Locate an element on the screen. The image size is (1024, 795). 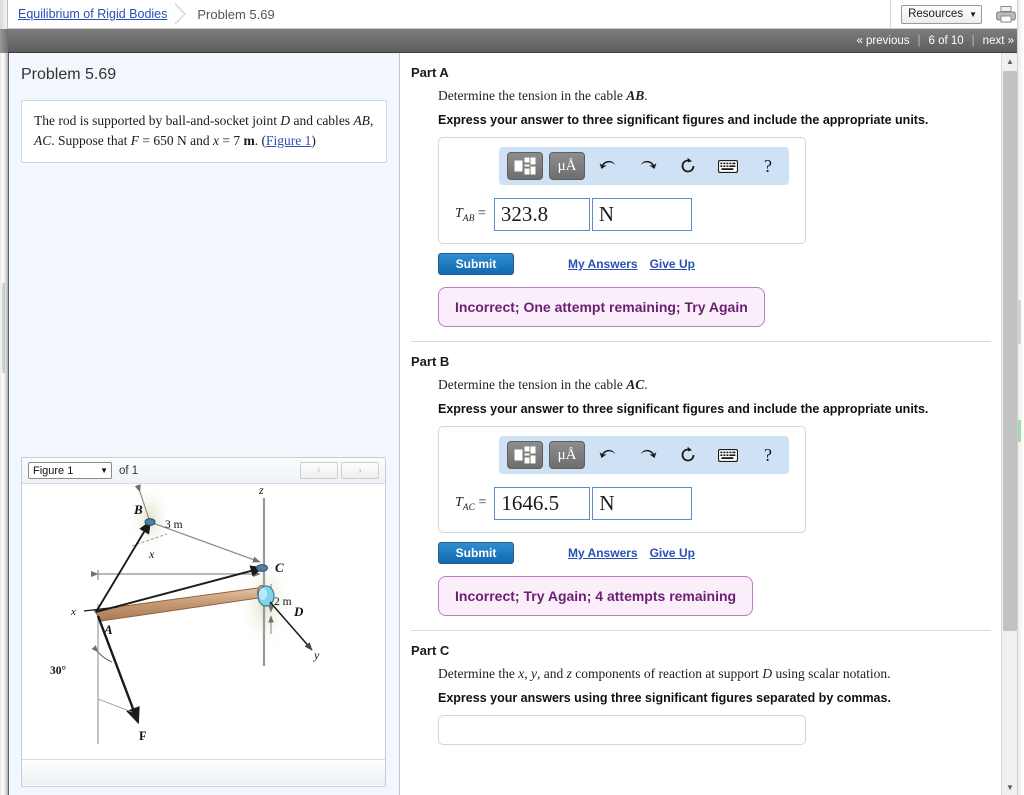
stmt-1c: and is located at coordinates (301, 120).